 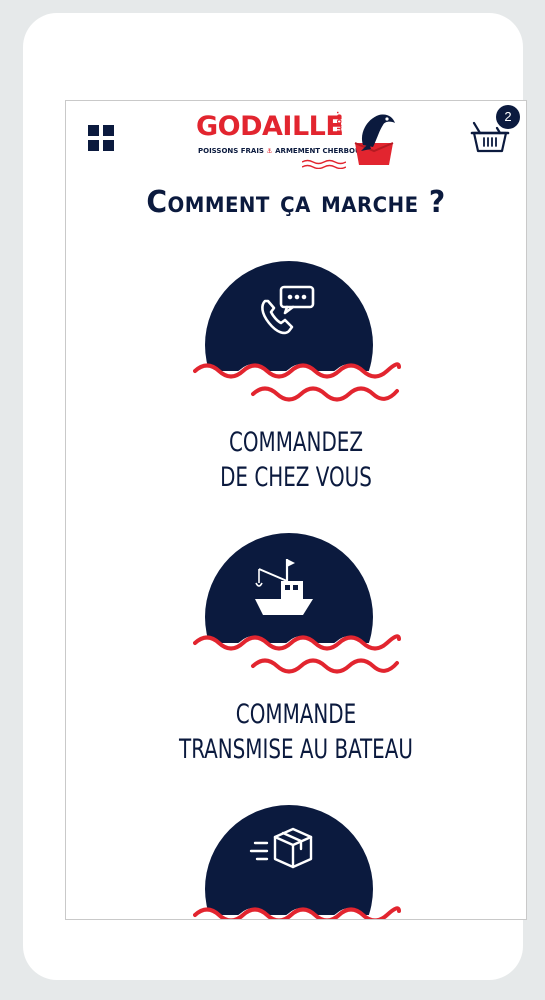 What do you see at coordinates (495, 130) in the screenshot?
I see `cart-button: 2` at bounding box center [495, 130].